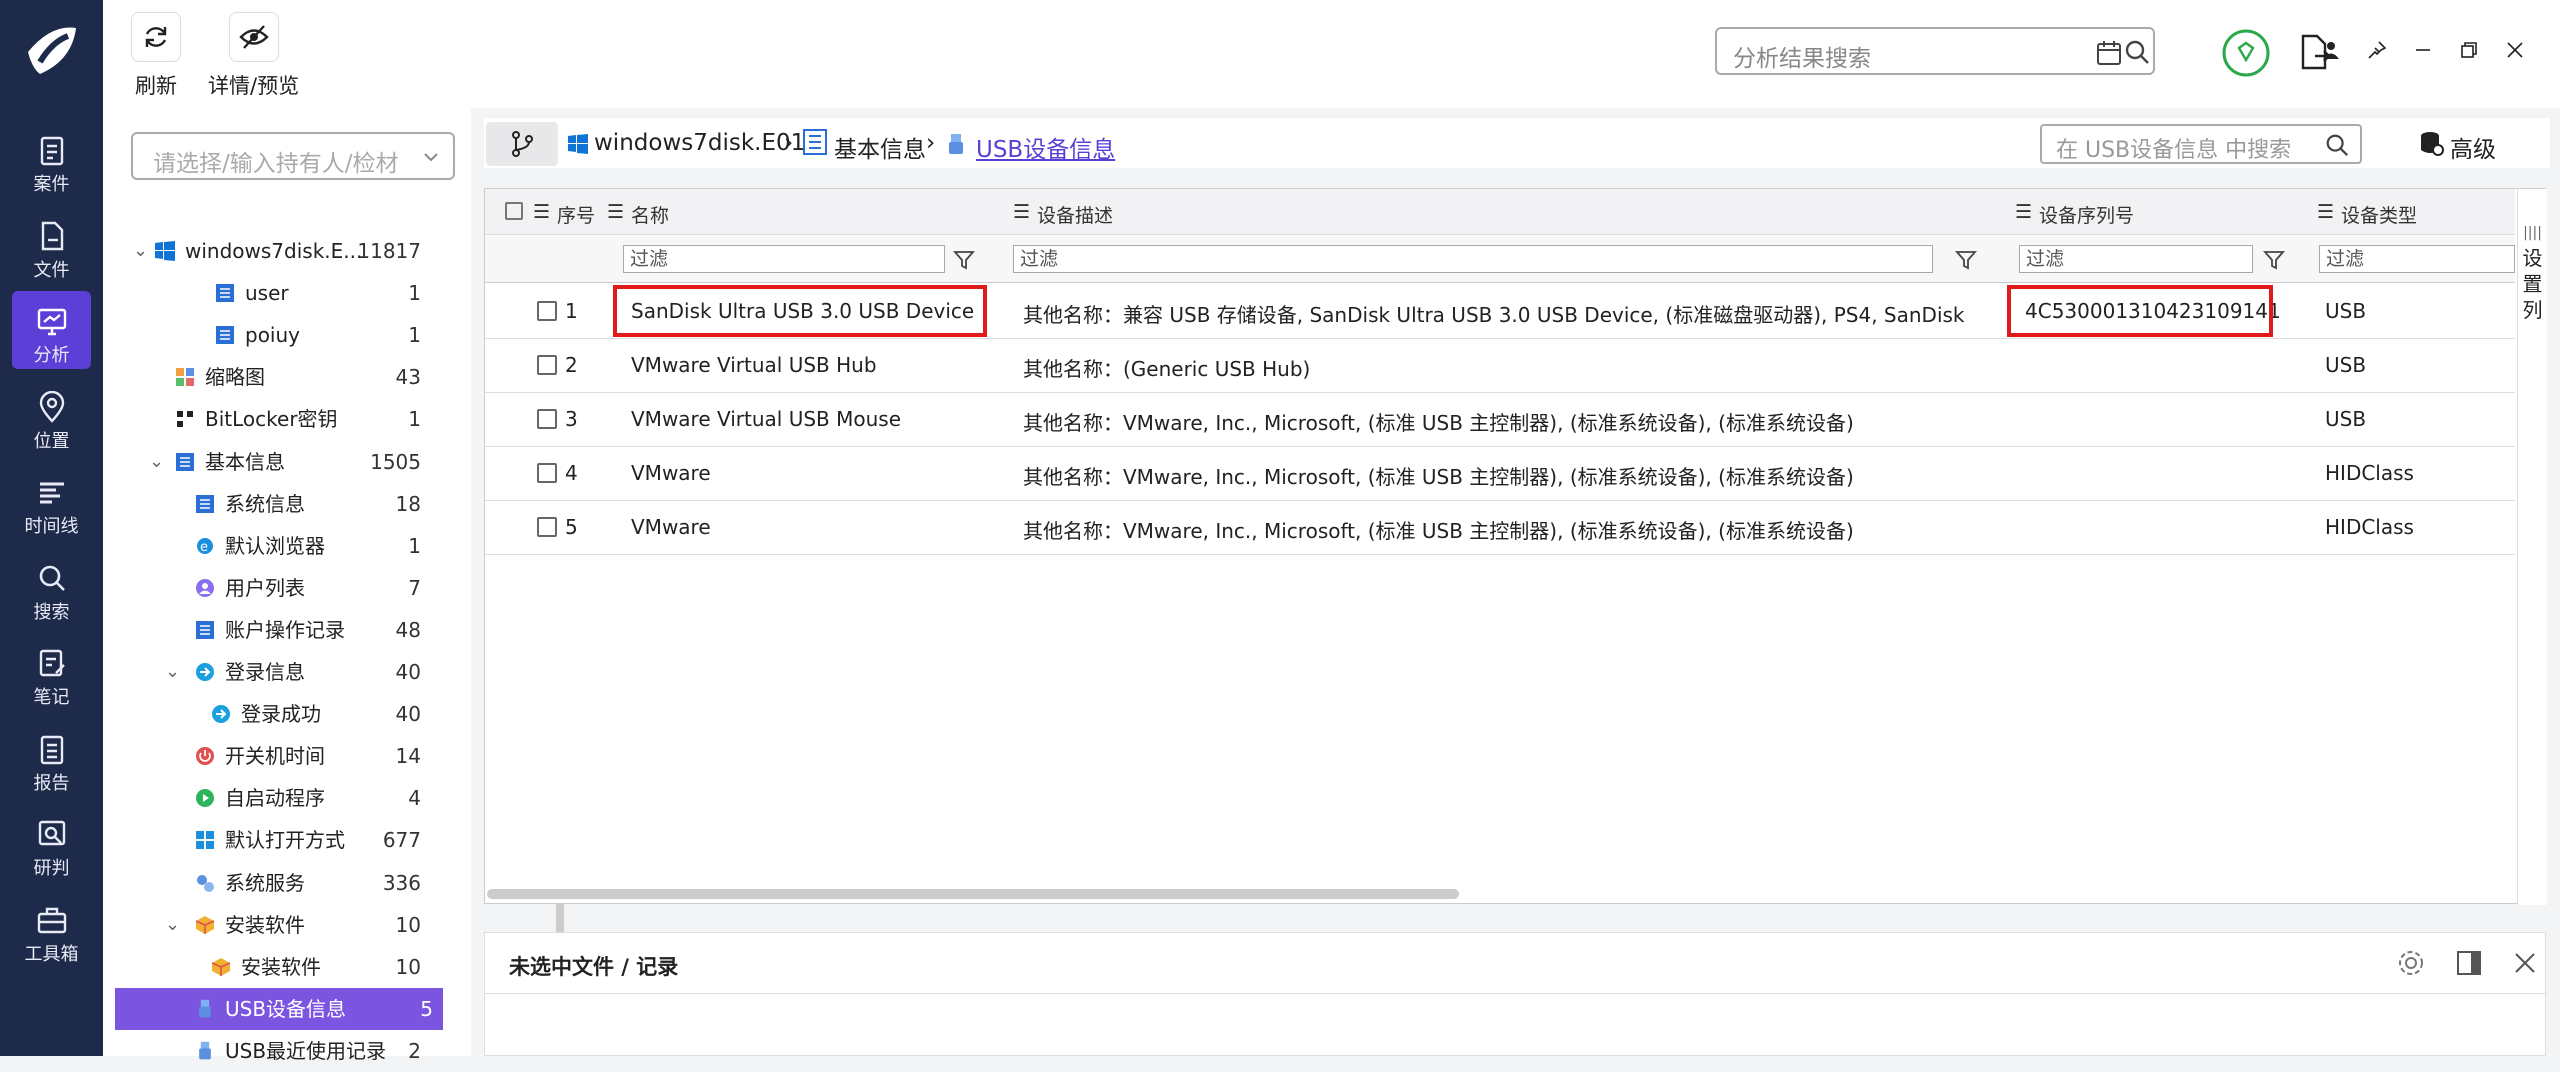 Image resolution: width=2560 pixels, height=1072 pixels. I want to click on description-filter-input: 过滤, so click(1473, 259).